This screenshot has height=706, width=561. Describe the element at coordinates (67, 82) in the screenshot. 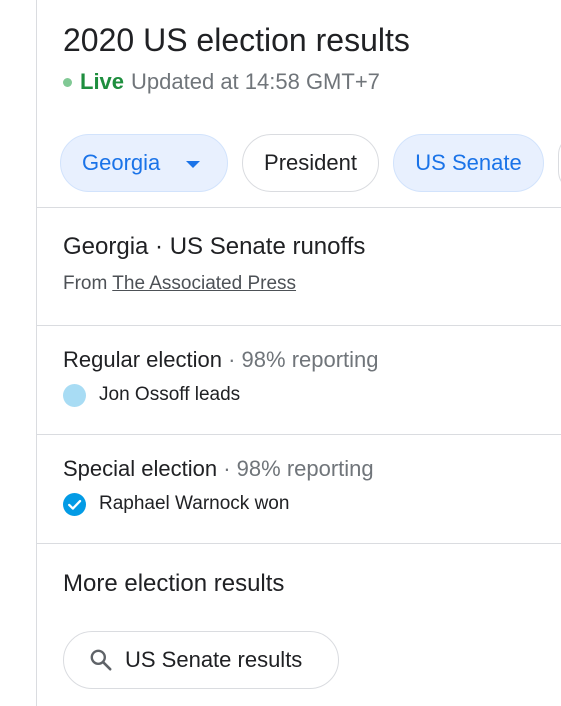

I see `live-dot-icon` at that location.